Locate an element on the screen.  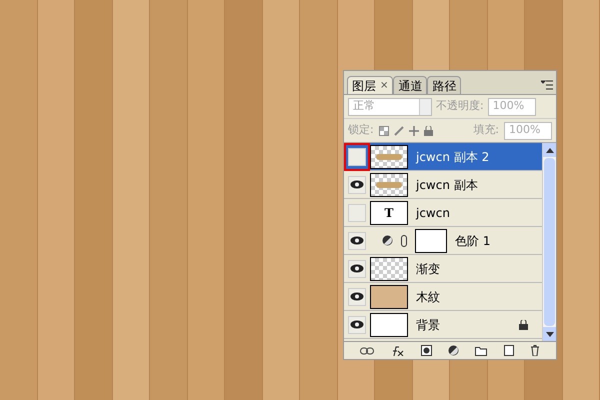
layer-row: jcwcn 副本 is located at coordinates (443, 185).